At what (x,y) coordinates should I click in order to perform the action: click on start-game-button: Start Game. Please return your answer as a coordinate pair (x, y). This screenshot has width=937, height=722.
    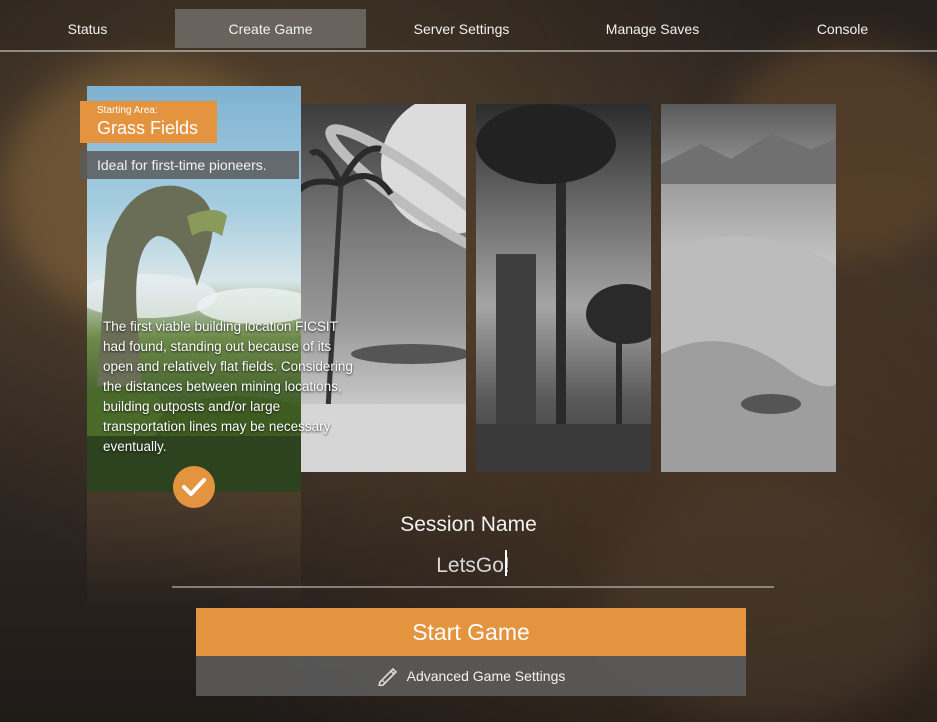
    Looking at the image, I should click on (471, 632).